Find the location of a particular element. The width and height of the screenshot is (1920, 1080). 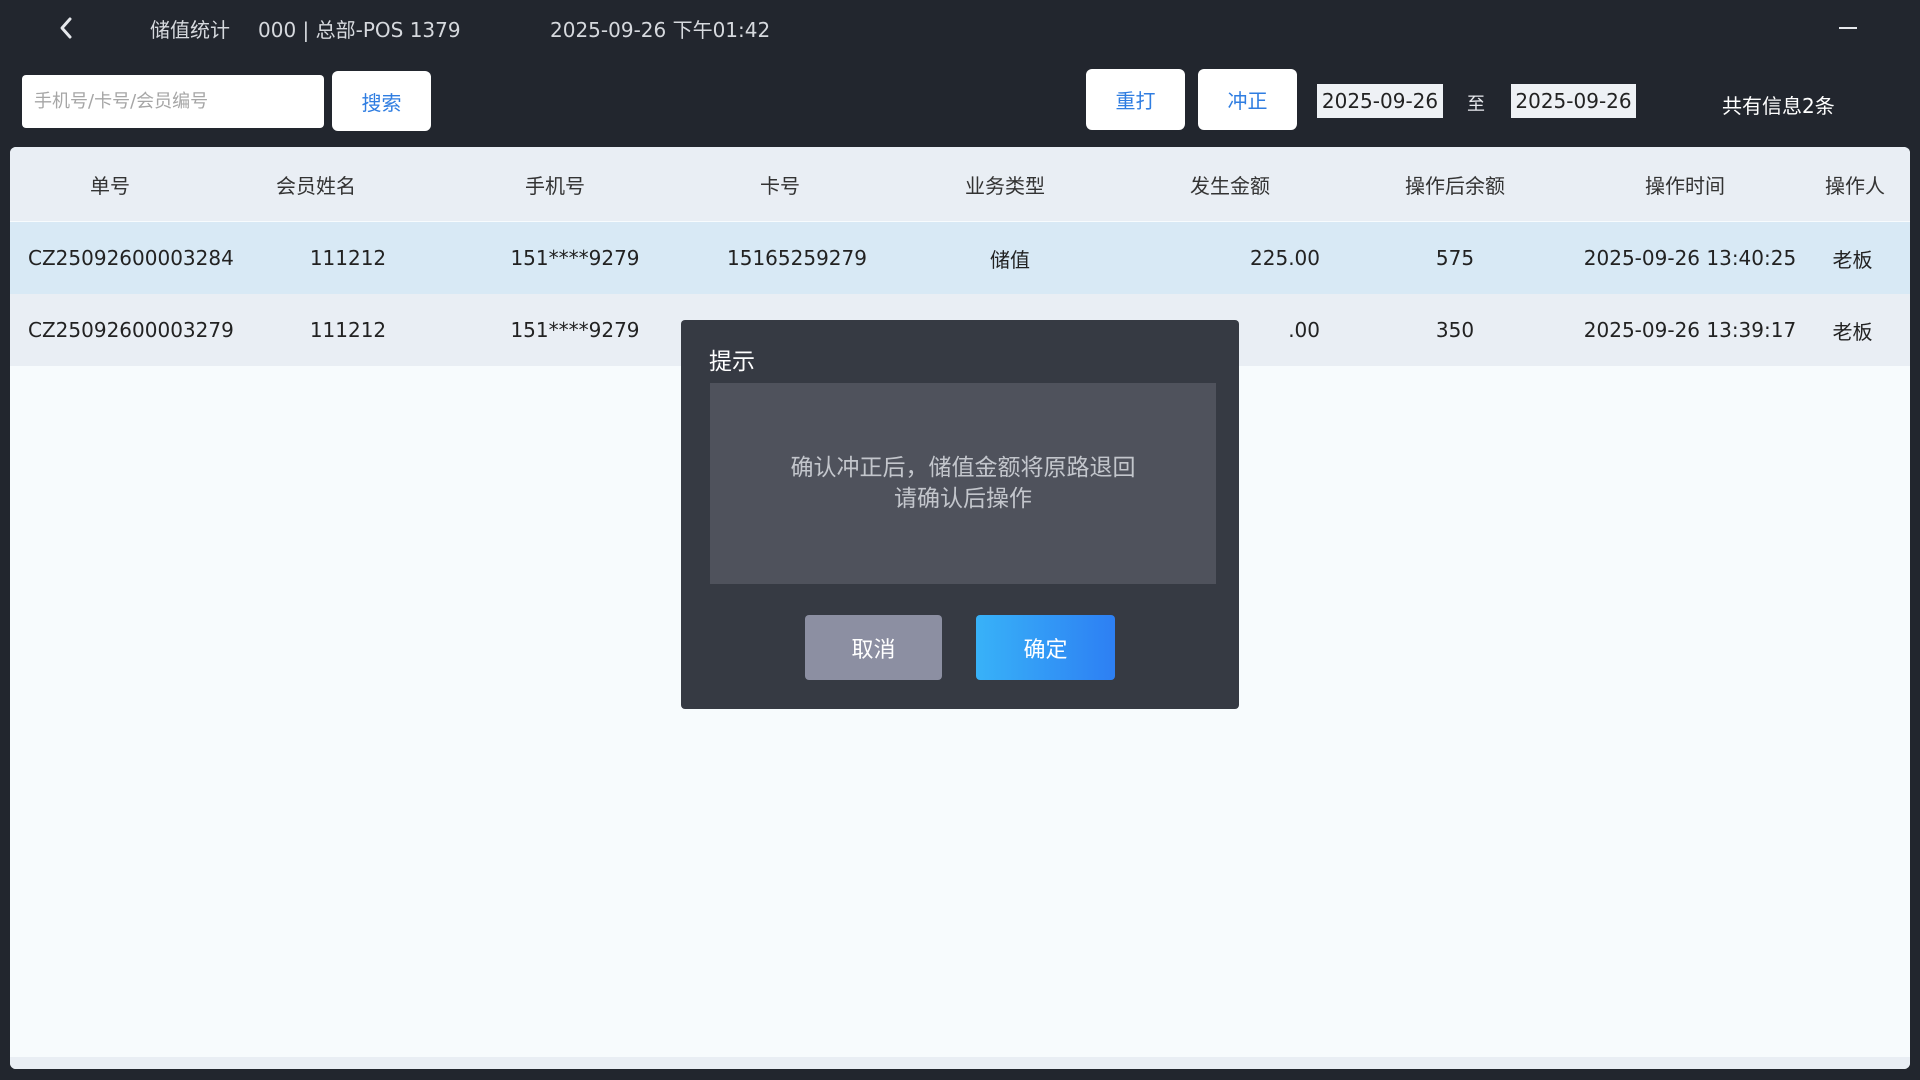

table-footer is located at coordinates (960, 1063).